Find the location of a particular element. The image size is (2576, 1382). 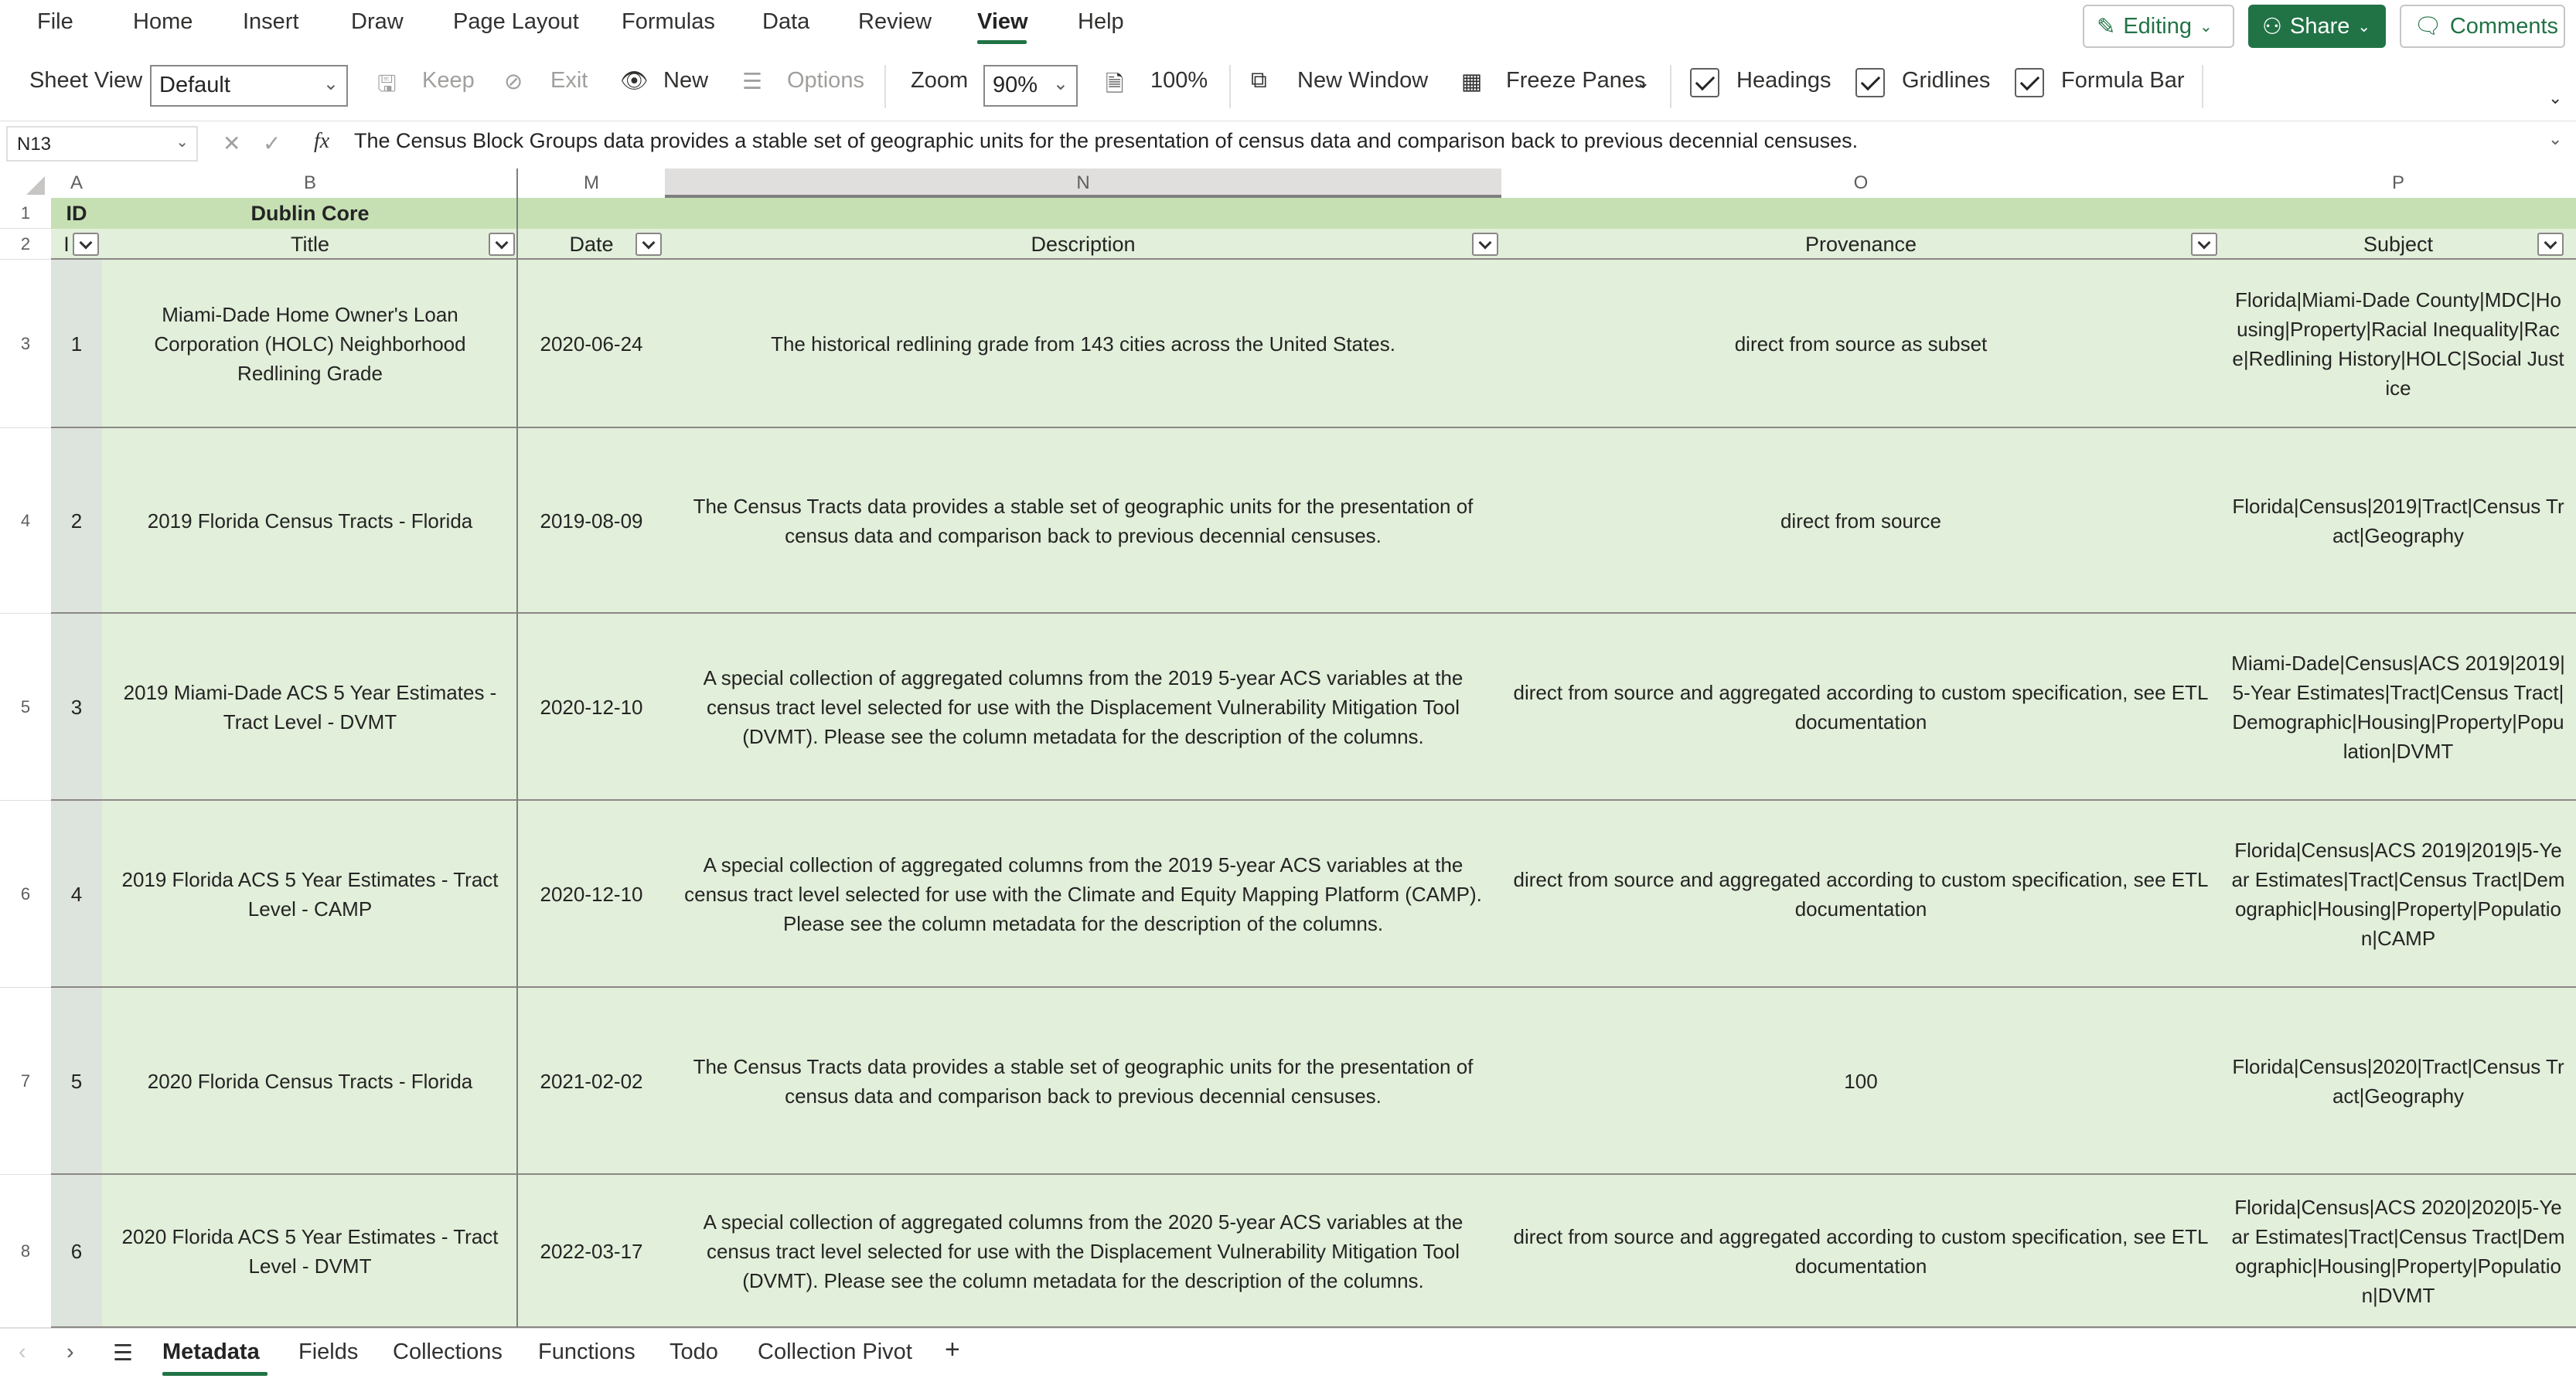

tab-functions: Functions is located at coordinates (586, 1352).